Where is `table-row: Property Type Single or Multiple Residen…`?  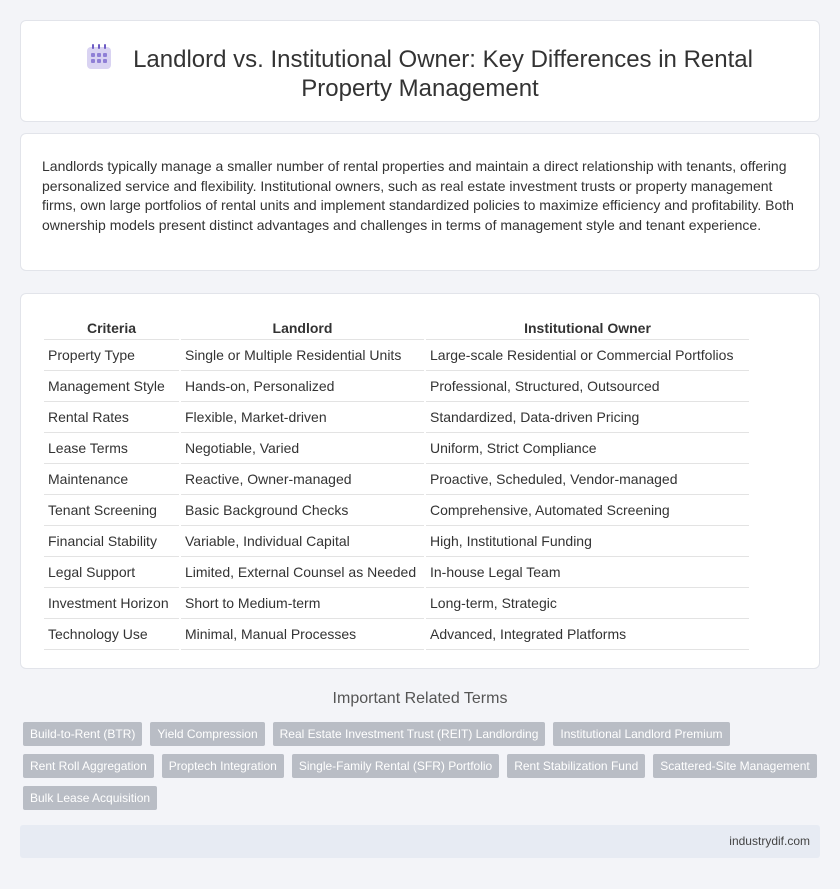 table-row: Property Type Single or Multiple Residen… is located at coordinates (396, 355).